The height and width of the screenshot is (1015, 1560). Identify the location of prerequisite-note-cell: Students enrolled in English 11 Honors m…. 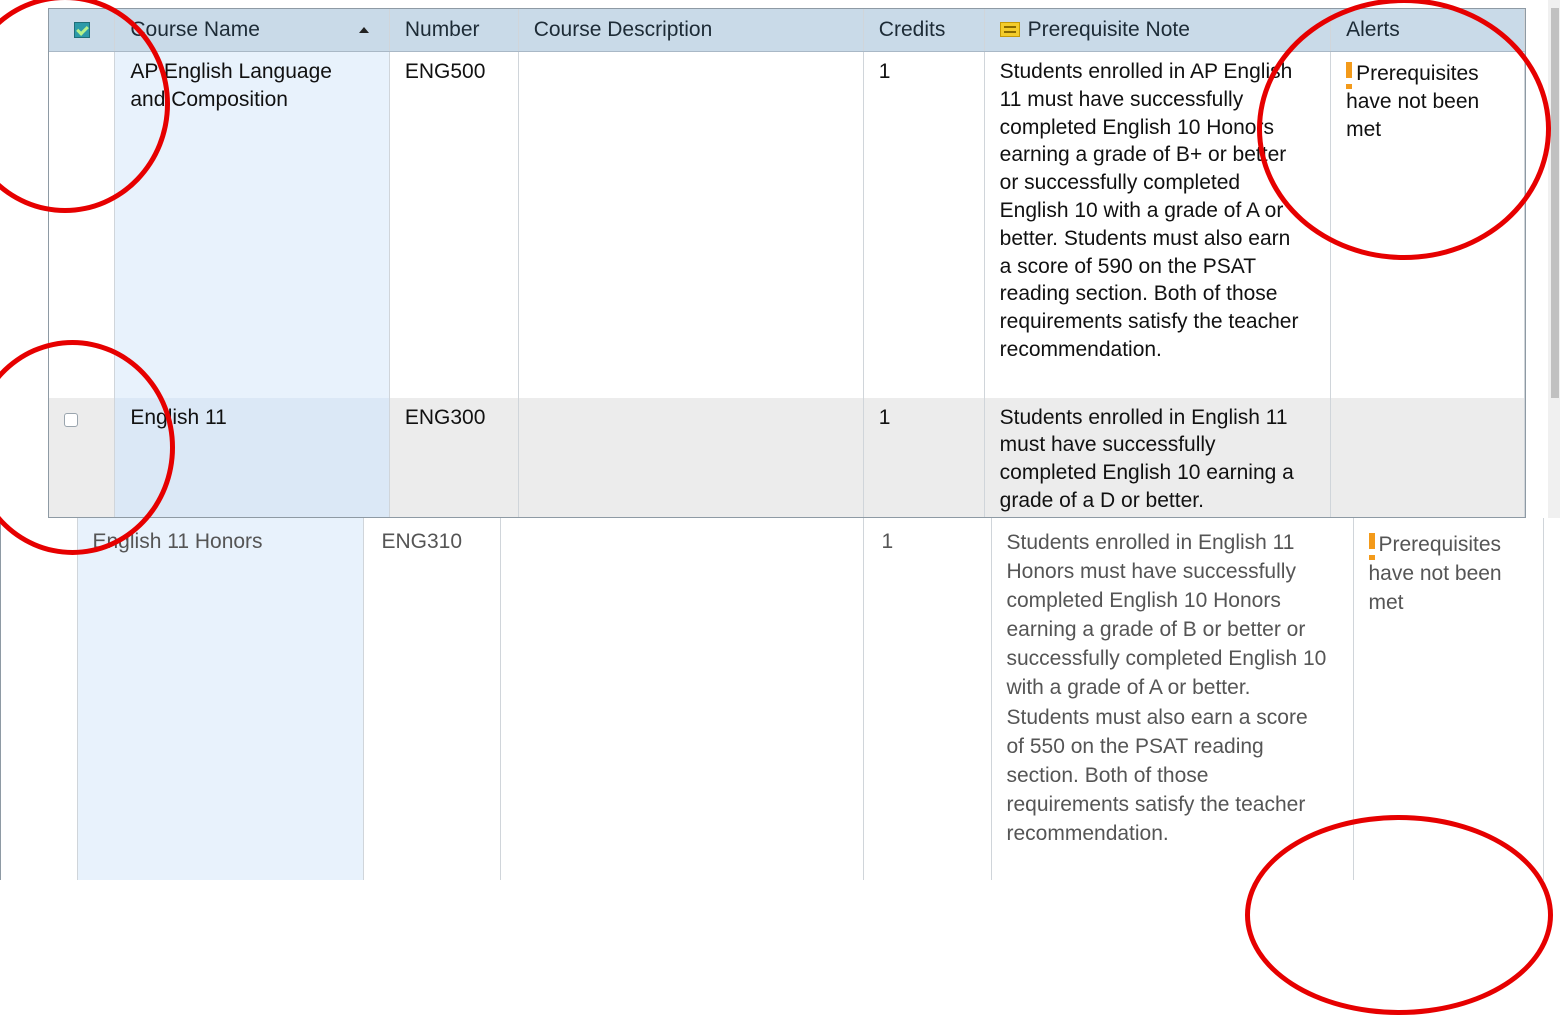
(1172, 699).